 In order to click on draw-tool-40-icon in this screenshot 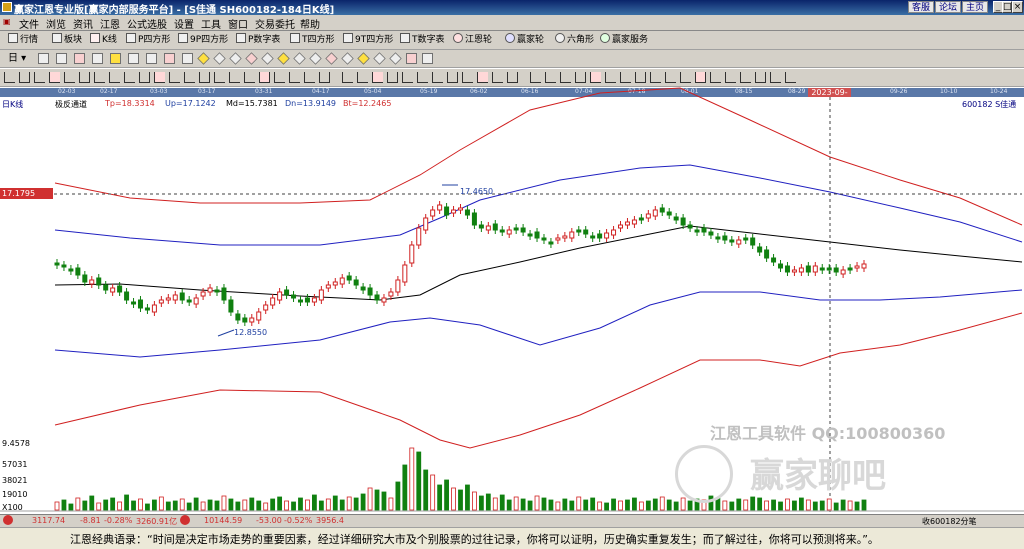, I will do `click(610, 77)`.